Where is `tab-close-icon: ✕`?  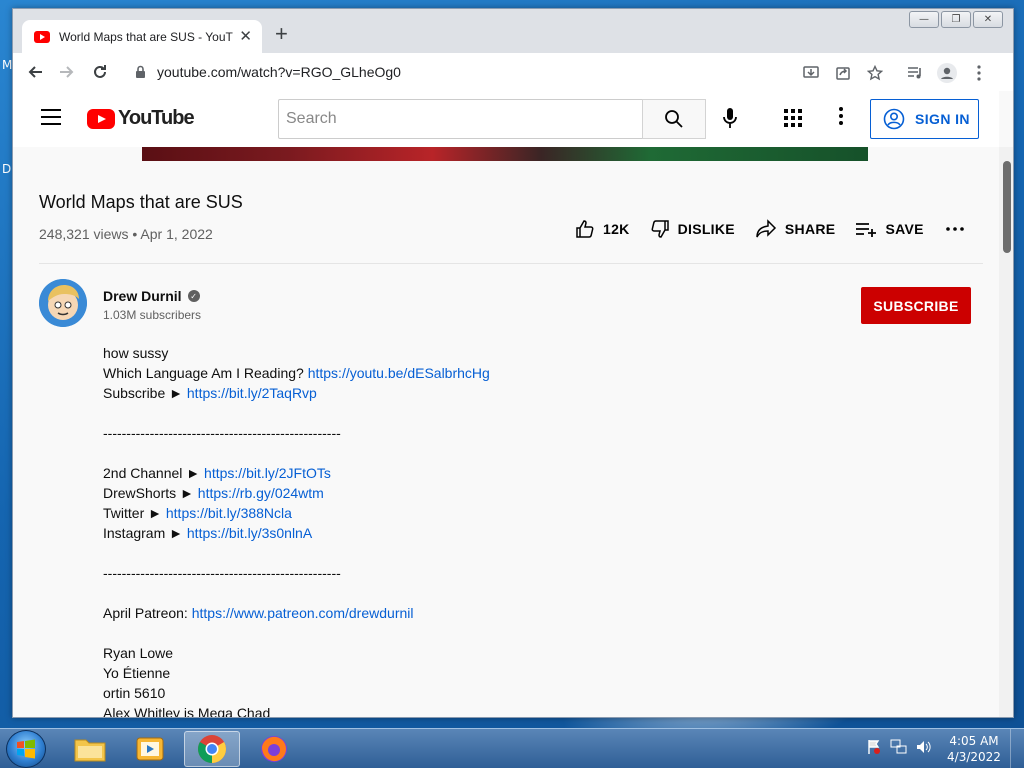
tab-close-icon: ✕ is located at coordinates (245, 36).